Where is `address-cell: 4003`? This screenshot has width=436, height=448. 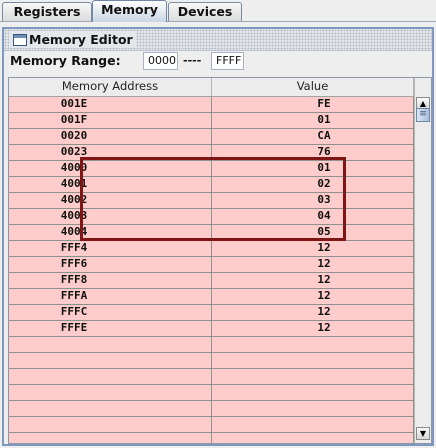 address-cell: 4003 is located at coordinates (110, 216).